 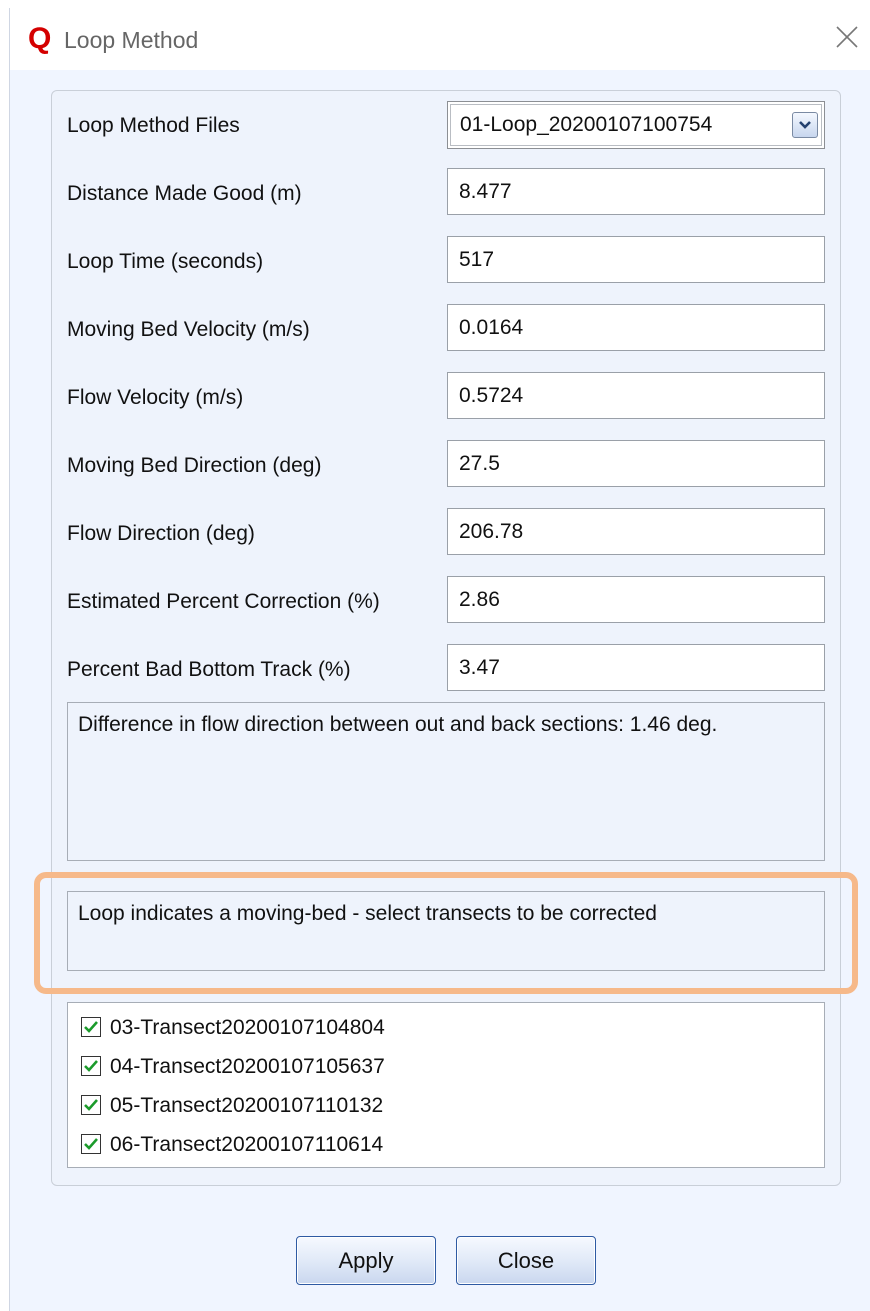 I want to click on apply-button: Apply, so click(x=366, y=1260).